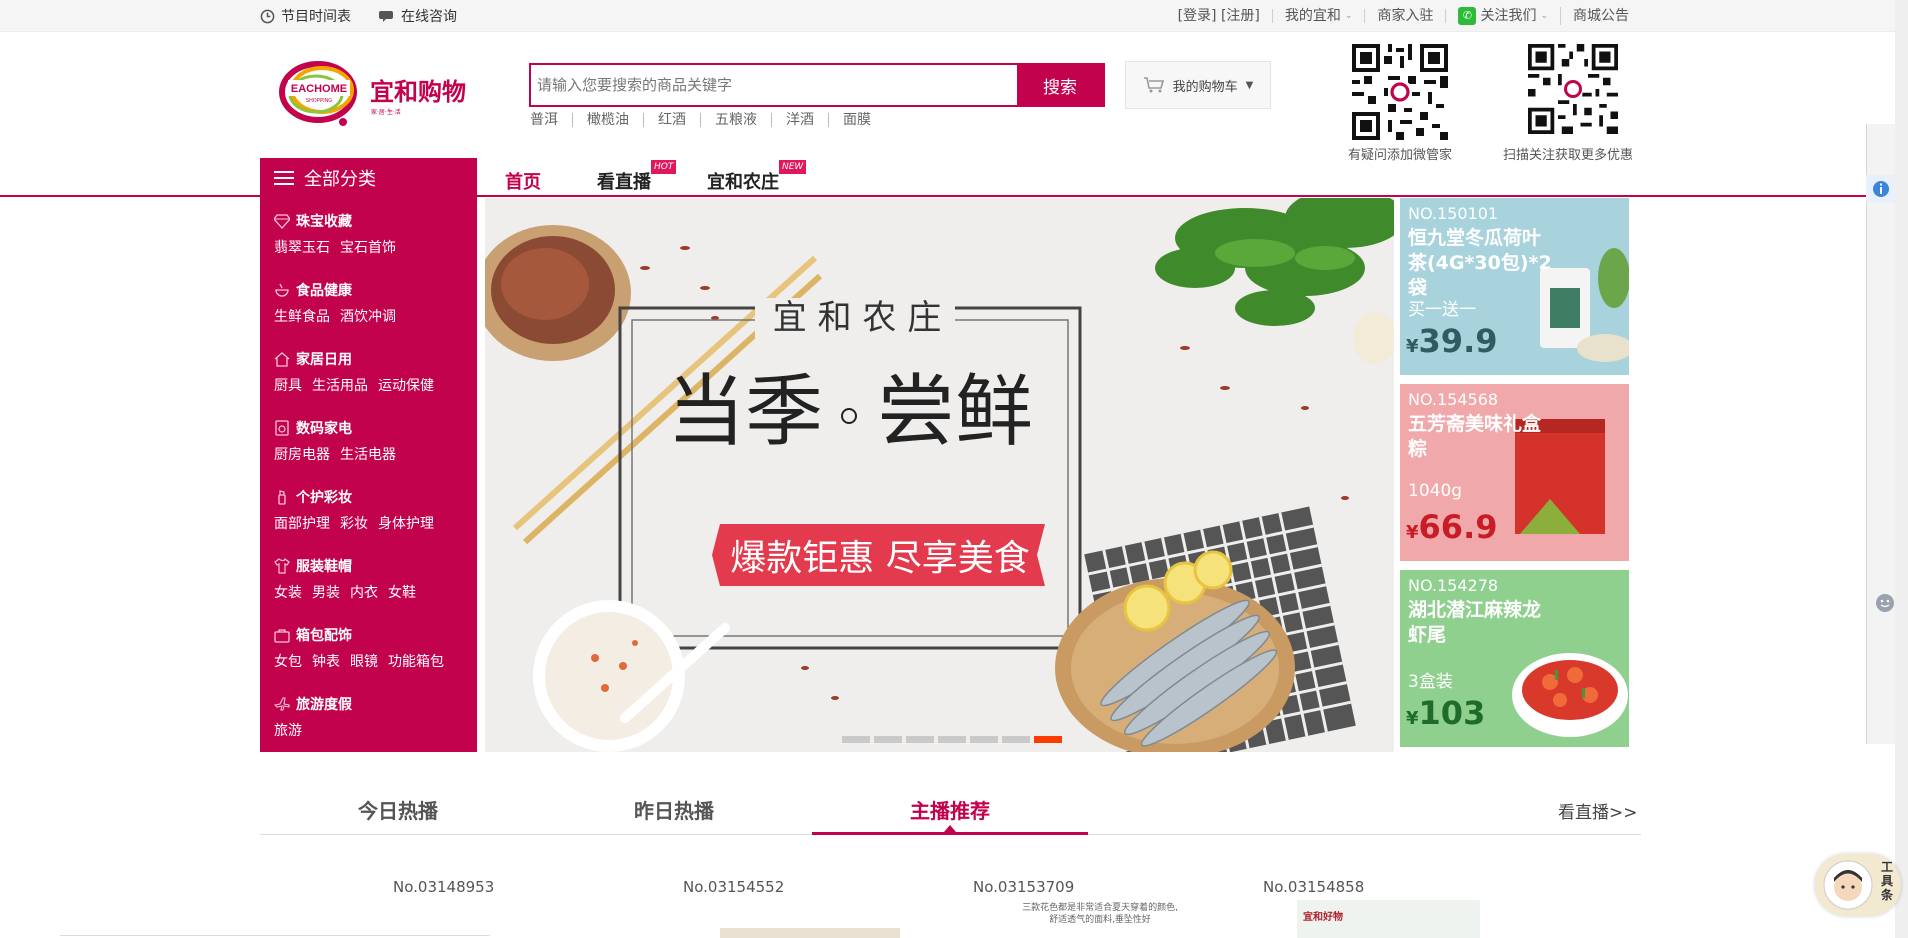 The height and width of the screenshot is (938, 1908). What do you see at coordinates (955, 412) in the screenshot?
I see `banner-title-right: 尝鲜` at bounding box center [955, 412].